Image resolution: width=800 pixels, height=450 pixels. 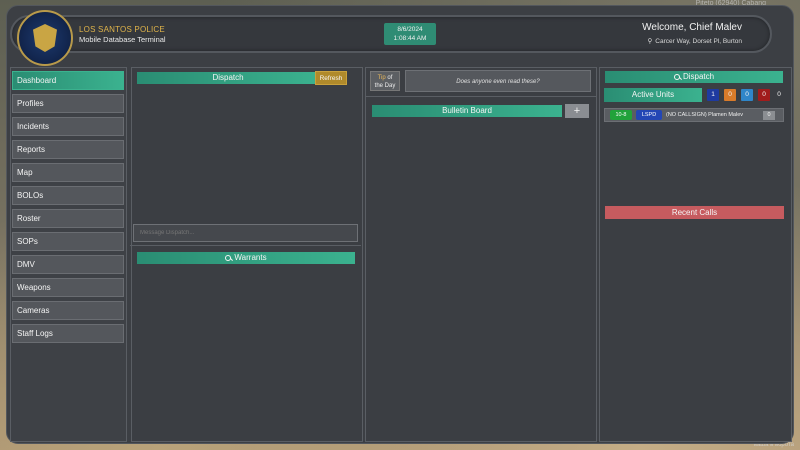 I want to click on map-pin-icon: ⚲, so click(x=650, y=41).